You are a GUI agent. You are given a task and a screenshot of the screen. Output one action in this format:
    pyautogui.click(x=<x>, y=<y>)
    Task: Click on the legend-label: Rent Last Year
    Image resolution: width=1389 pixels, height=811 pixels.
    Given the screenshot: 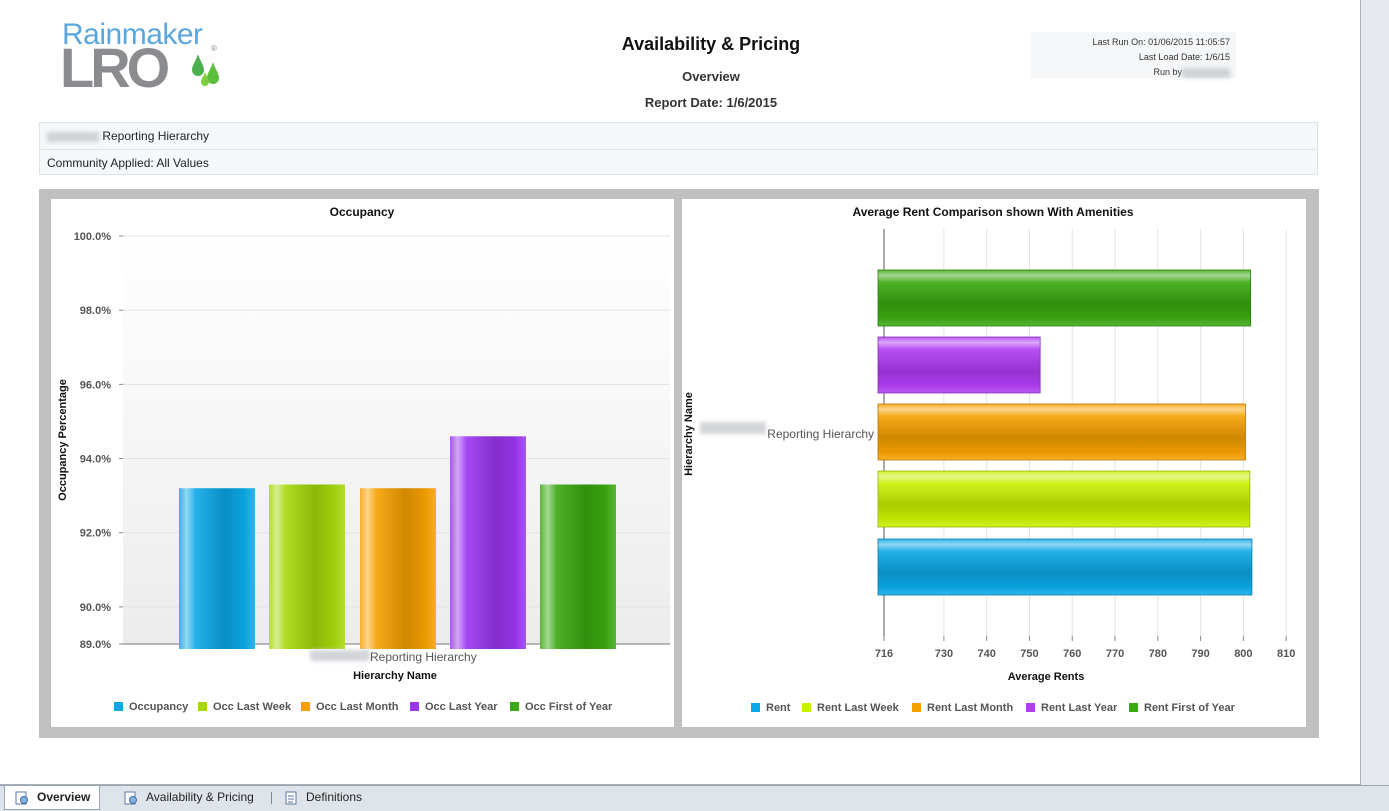 What is the action you would take?
    pyautogui.click(x=1079, y=708)
    